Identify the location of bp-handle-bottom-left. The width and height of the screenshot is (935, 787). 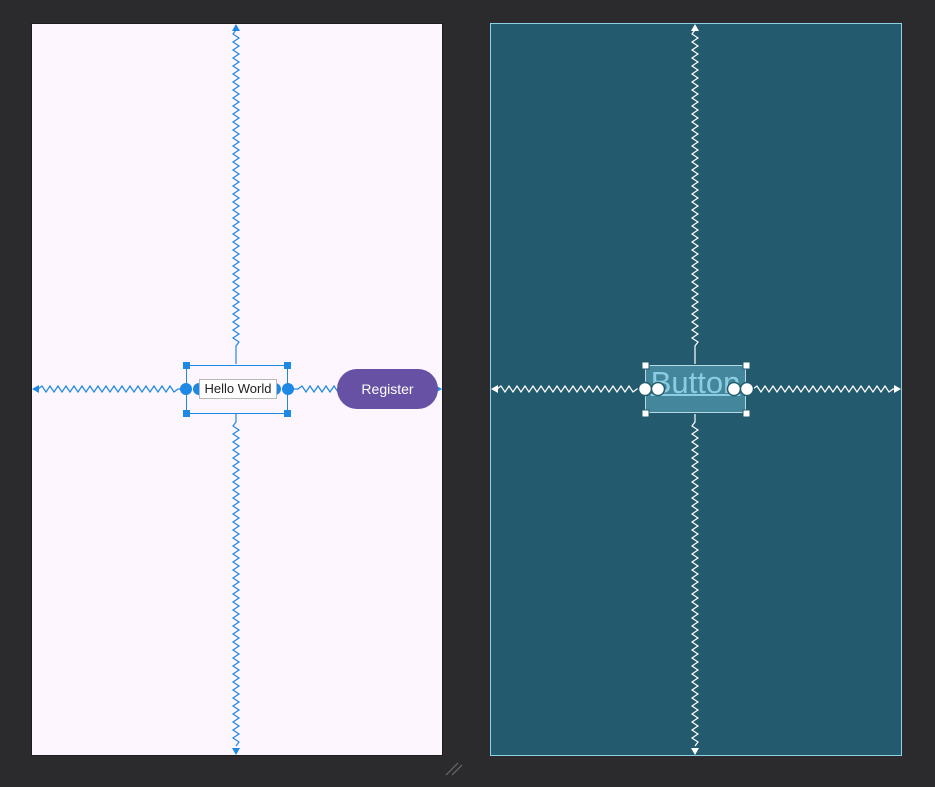
(645, 413).